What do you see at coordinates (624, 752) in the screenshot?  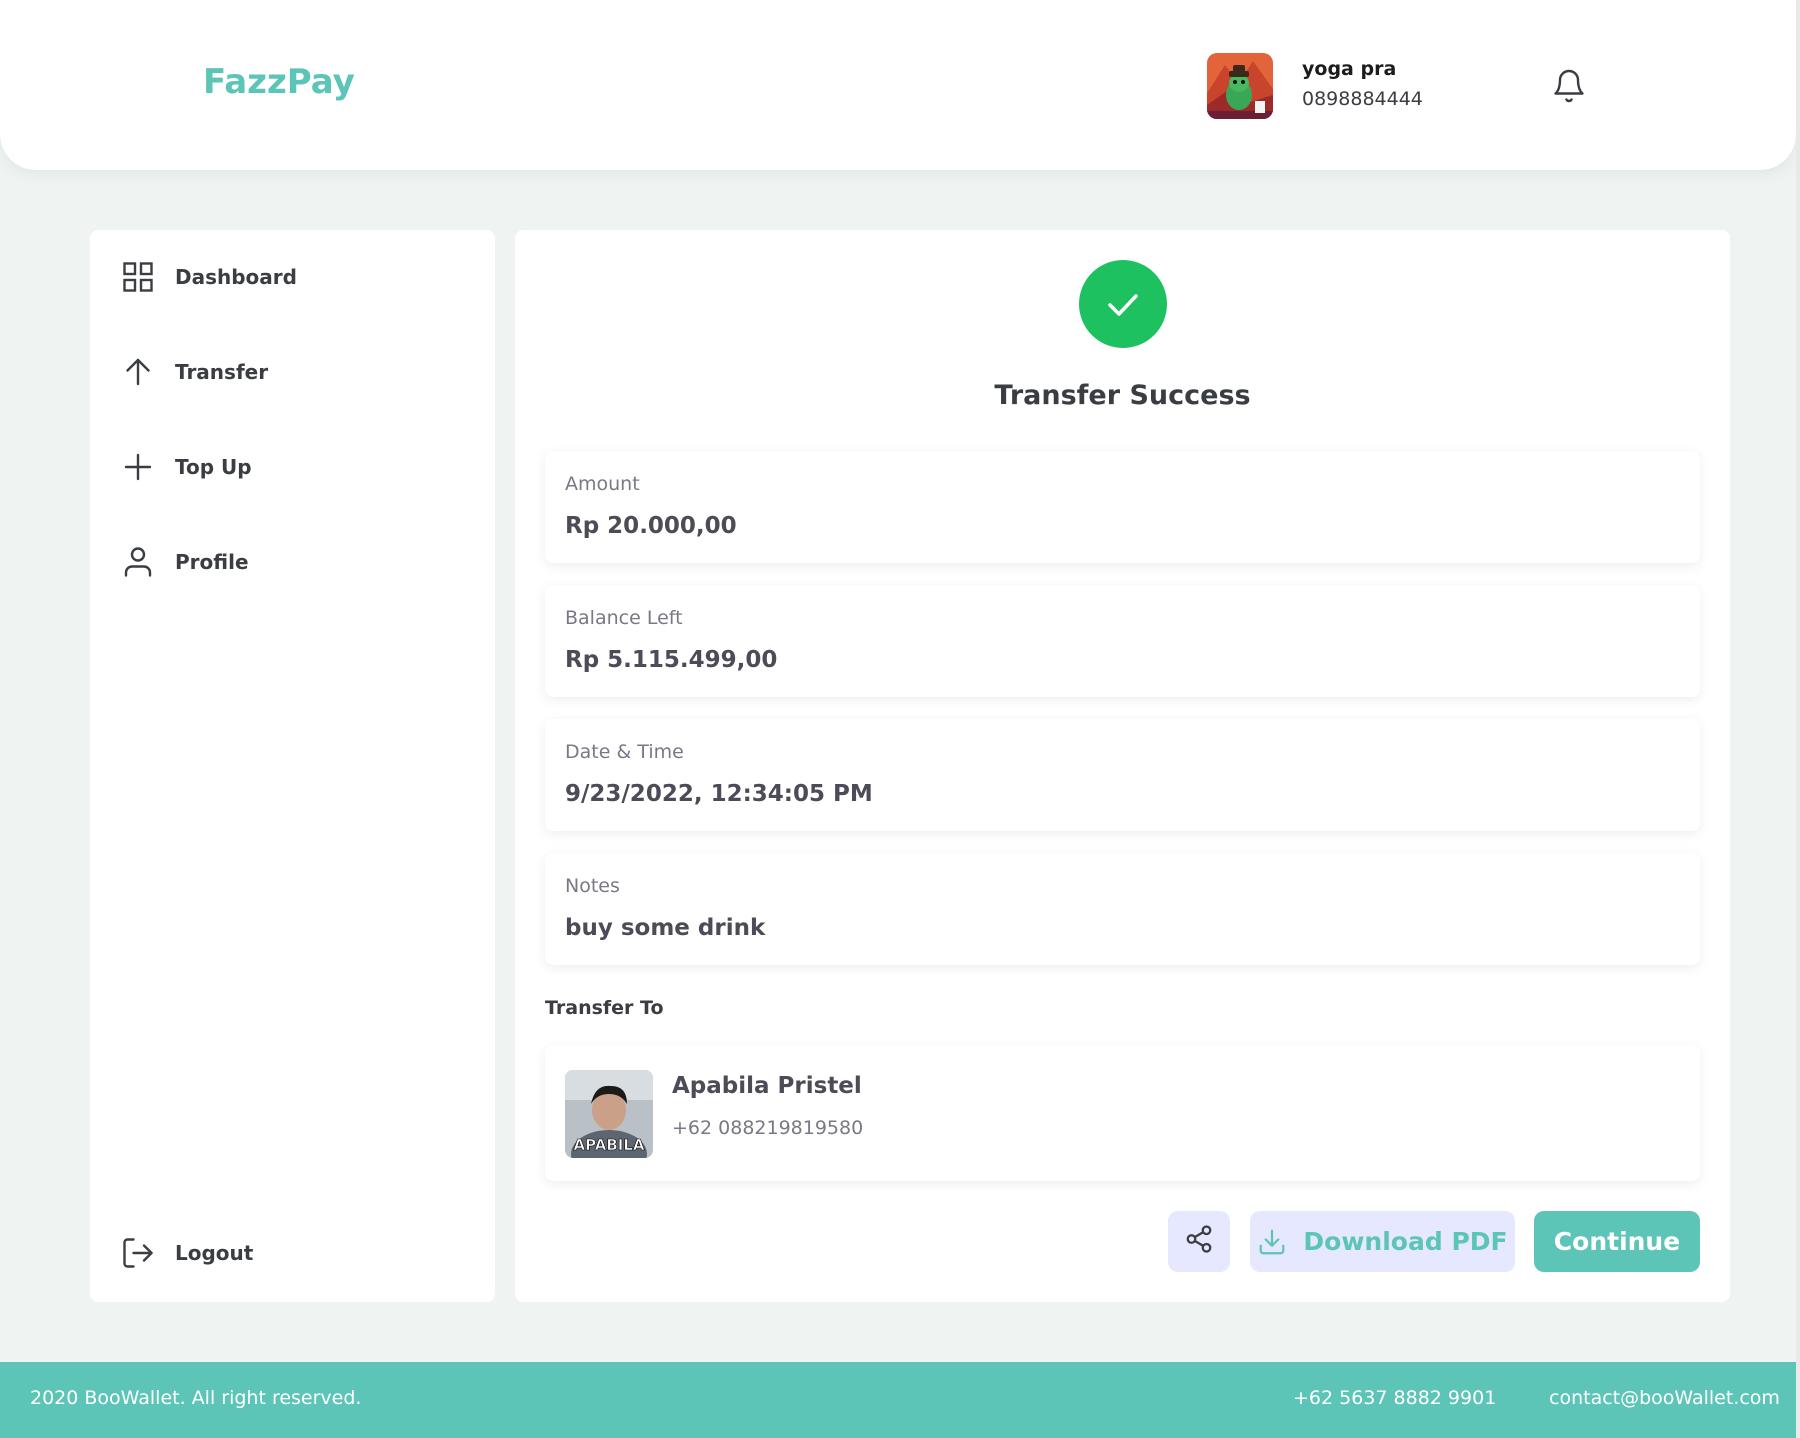 I see `detail-label: Date & Time` at bounding box center [624, 752].